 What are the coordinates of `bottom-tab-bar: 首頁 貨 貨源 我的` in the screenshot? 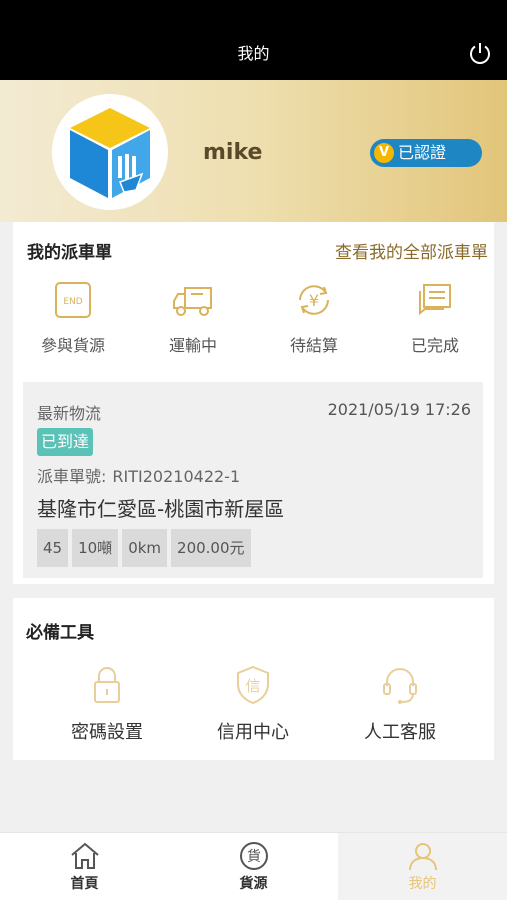 It's located at (253, 866).